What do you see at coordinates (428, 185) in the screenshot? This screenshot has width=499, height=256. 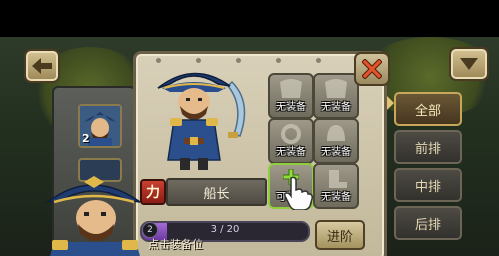 I see `tab-middle-row: 中排` at bounding box center [428, 185].